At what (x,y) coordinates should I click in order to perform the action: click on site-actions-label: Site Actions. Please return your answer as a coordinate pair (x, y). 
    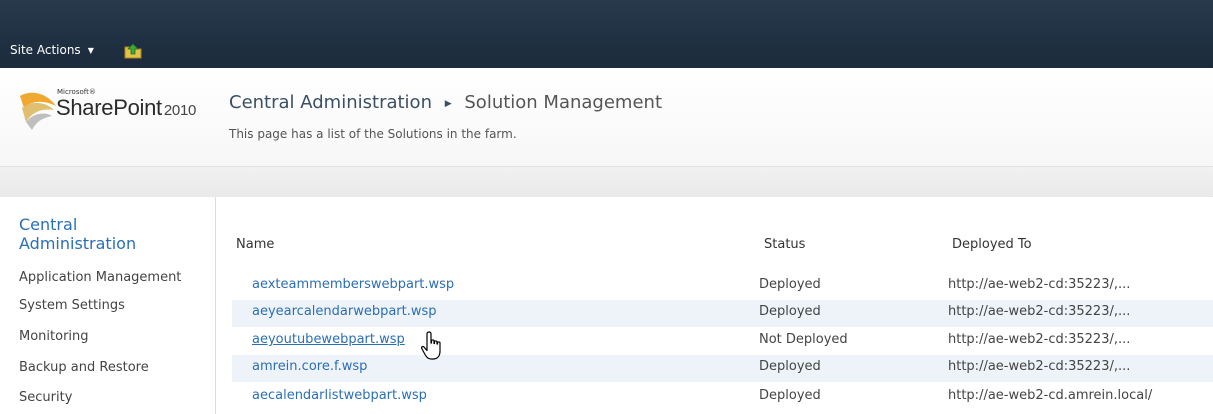
    Looking at the image, I should click on (45, 50).